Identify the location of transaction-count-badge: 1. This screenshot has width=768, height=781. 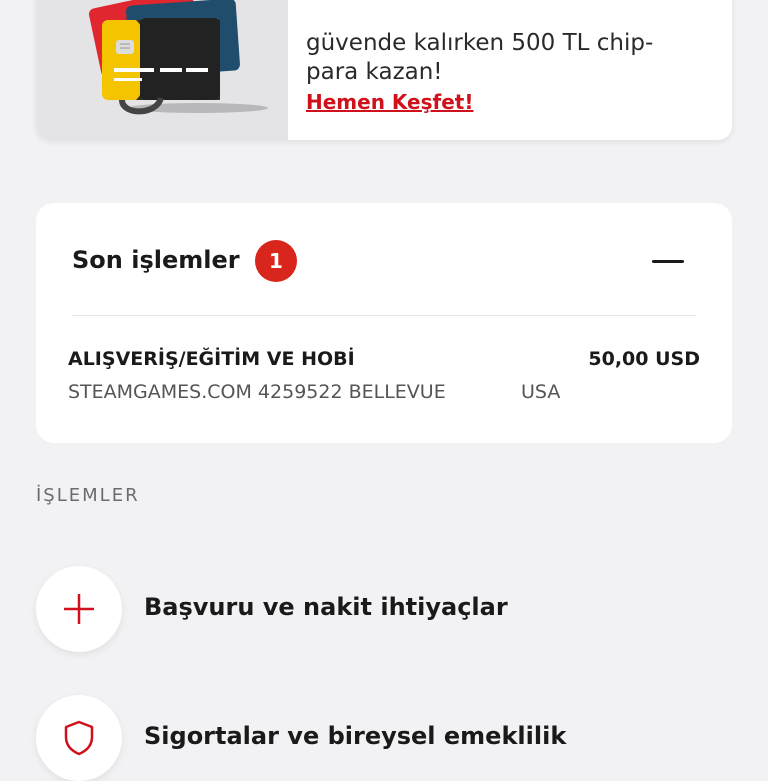
(276, 261).